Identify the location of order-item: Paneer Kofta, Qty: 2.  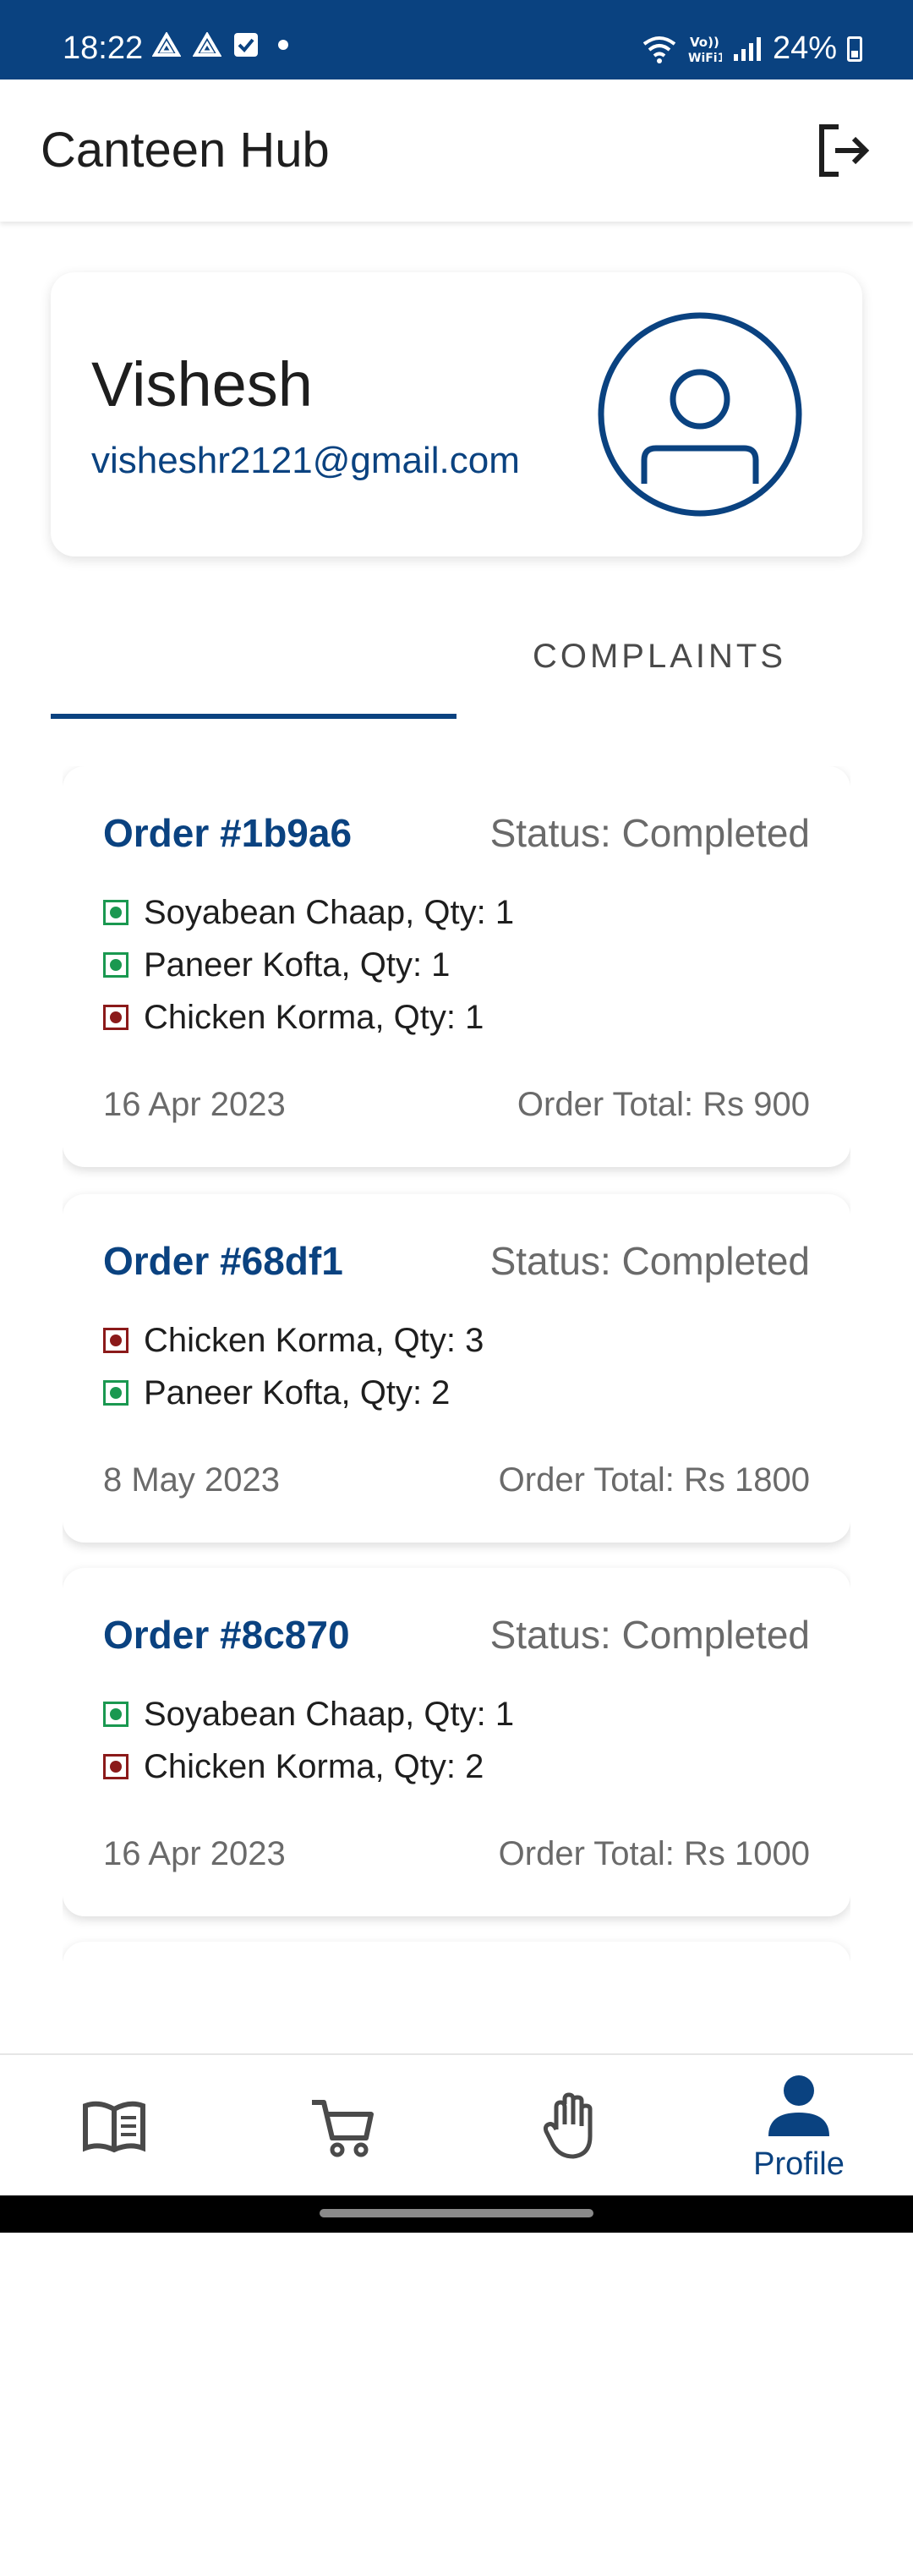
(276, 1393).